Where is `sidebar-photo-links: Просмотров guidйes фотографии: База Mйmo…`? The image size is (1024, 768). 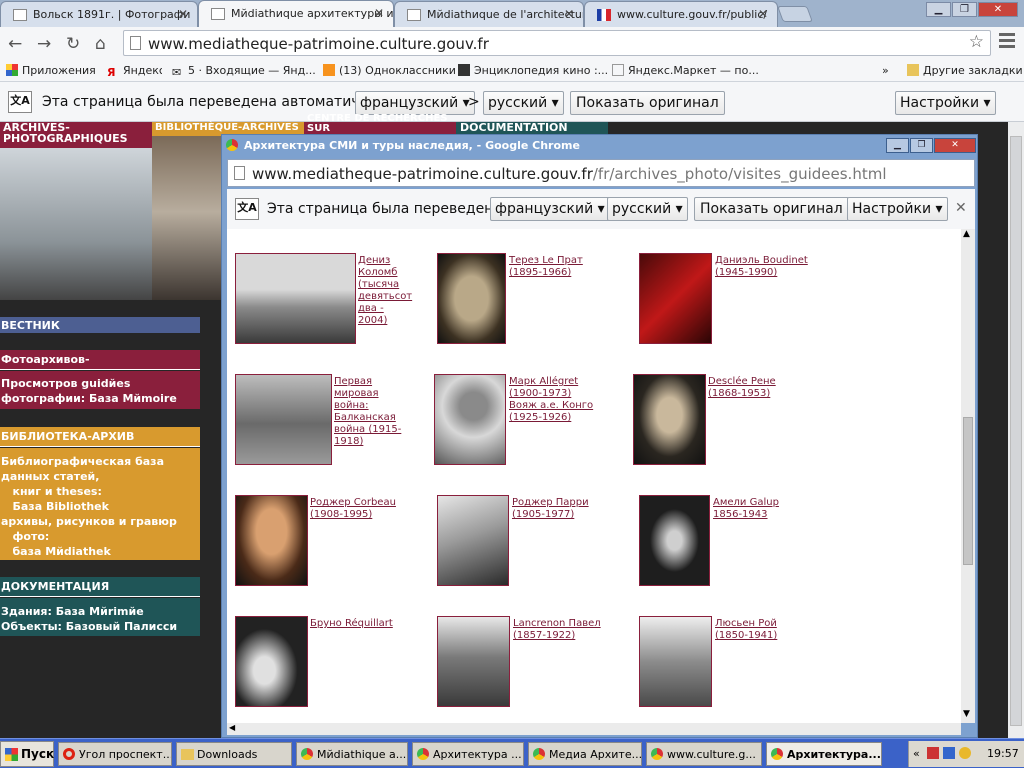 sidebar-photo-links: Просмотров guidйes фотографии: База Mйmo… is located at coordinates (100, 390).